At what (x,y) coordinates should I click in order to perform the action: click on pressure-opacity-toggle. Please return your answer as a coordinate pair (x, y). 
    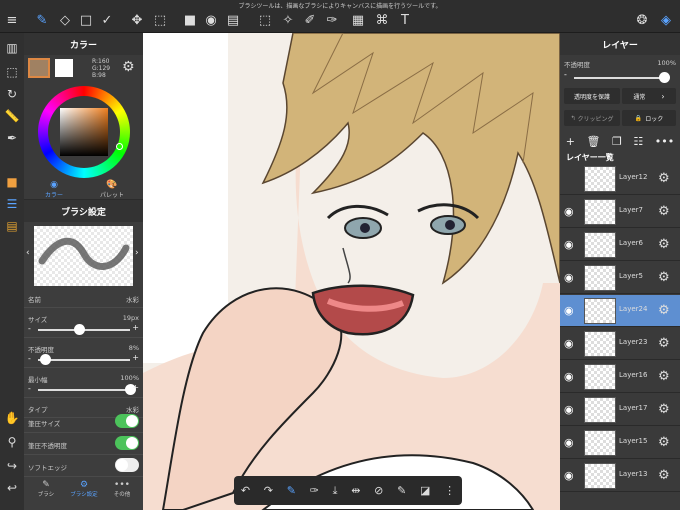
    Looking at the image, I should click on (127, 443).